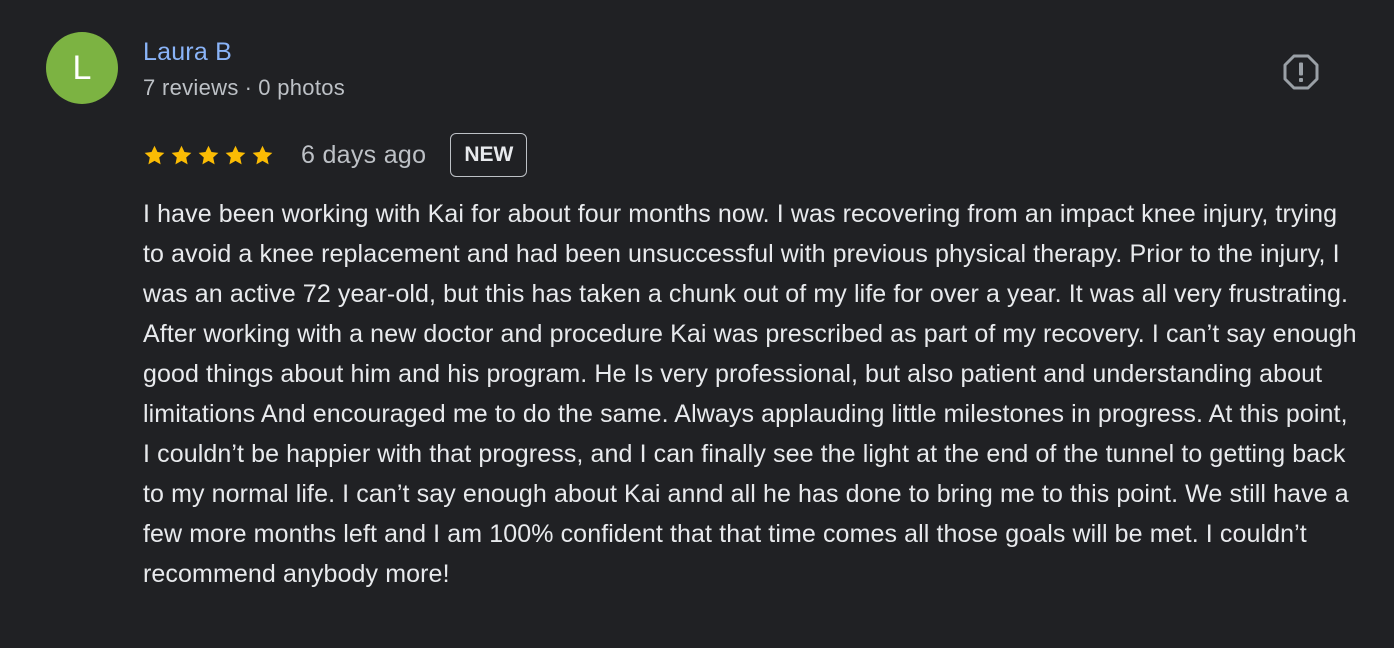 Image resolution: width=1394 pixels, height=648 pixels. I want to click on reviewer-meta: 7 reviews · 0 photos, so click(244, 88).